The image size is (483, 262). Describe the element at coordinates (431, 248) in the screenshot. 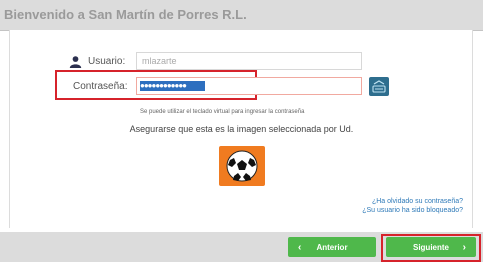

I see `next-button-highlight` at that location.